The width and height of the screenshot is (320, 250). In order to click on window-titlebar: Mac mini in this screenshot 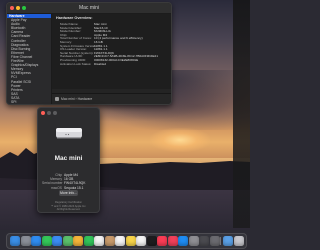, I will do `click(89, 8)`.